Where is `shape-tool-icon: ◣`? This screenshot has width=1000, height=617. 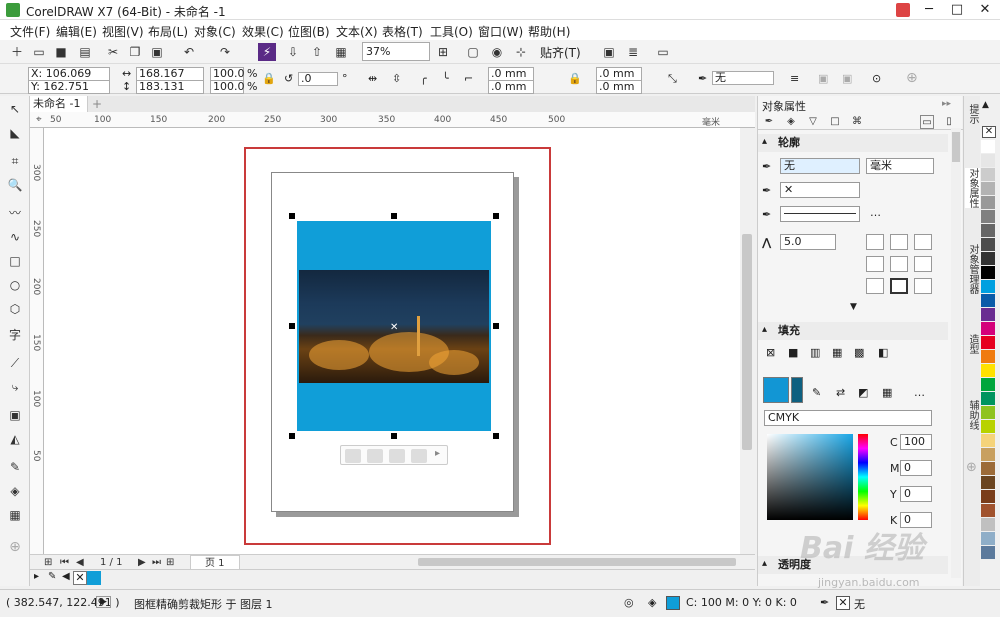
shape-tool-icon: ◣ is located at coordinates (15, 133).